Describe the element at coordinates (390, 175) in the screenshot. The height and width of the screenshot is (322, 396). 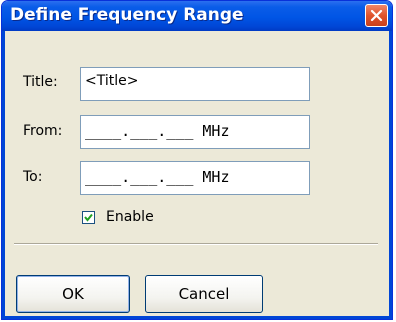
I see `window-frame-right` at that location.